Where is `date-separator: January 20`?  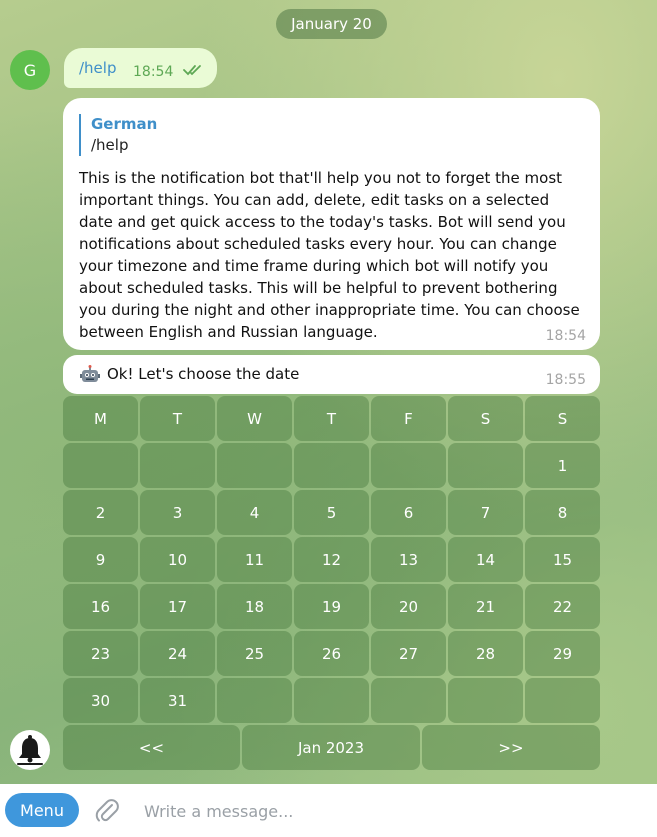
date-separator: January 20 is located at coordinates (331, 24).